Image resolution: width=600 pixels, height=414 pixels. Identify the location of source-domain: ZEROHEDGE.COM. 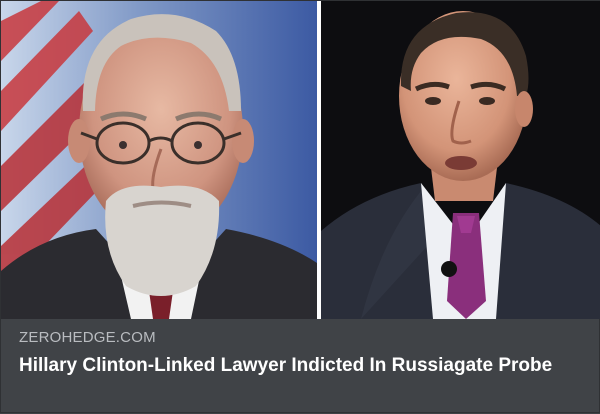
(87, 337).